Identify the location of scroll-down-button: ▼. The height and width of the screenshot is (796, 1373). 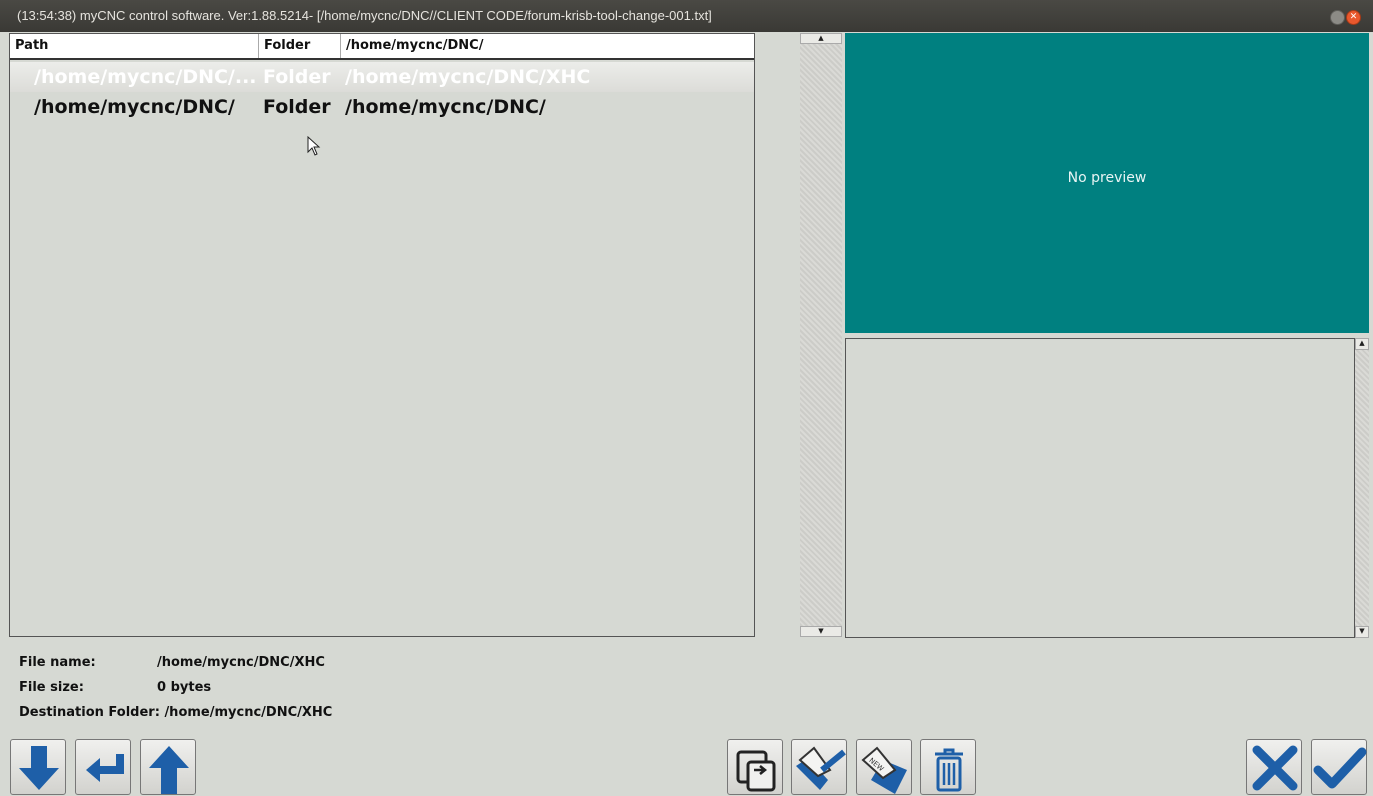
(821, 631).